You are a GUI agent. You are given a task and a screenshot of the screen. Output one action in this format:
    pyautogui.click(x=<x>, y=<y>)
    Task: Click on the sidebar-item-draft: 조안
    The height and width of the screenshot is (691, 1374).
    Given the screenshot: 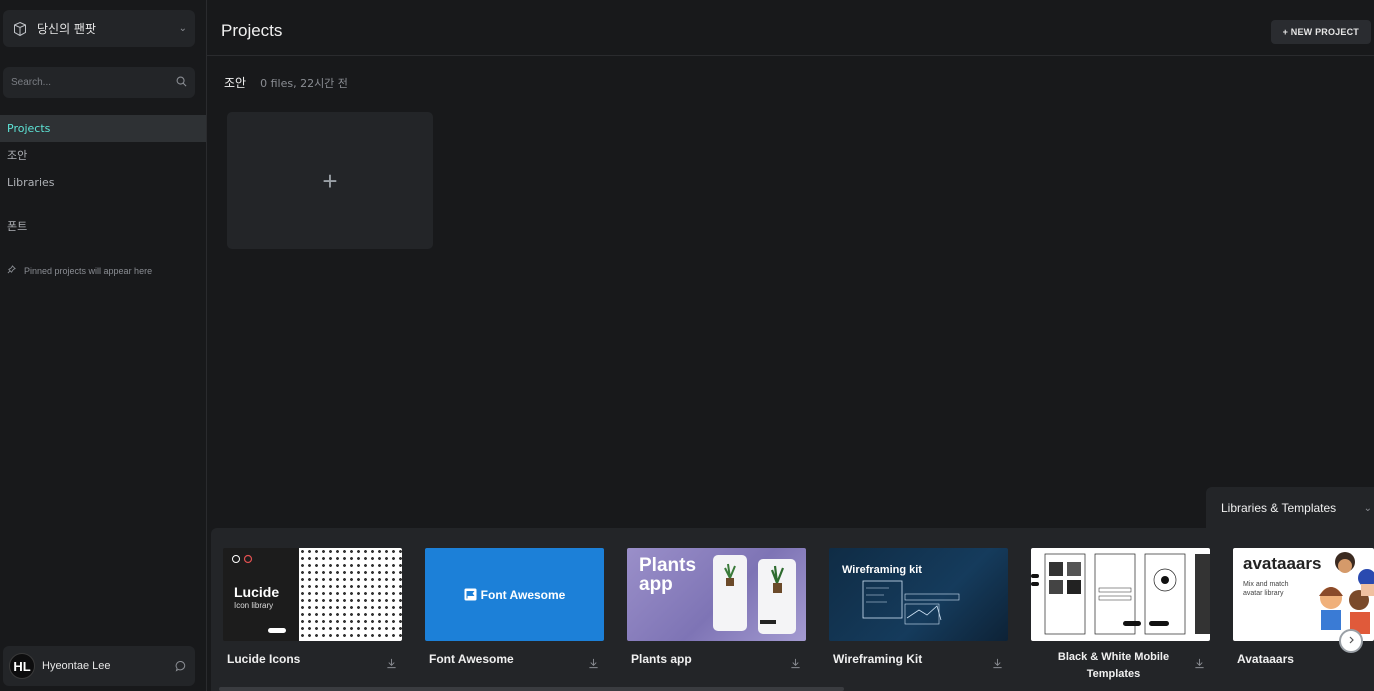 What is the action you would take?
    pyautogui.click(x=103, y=155)
    